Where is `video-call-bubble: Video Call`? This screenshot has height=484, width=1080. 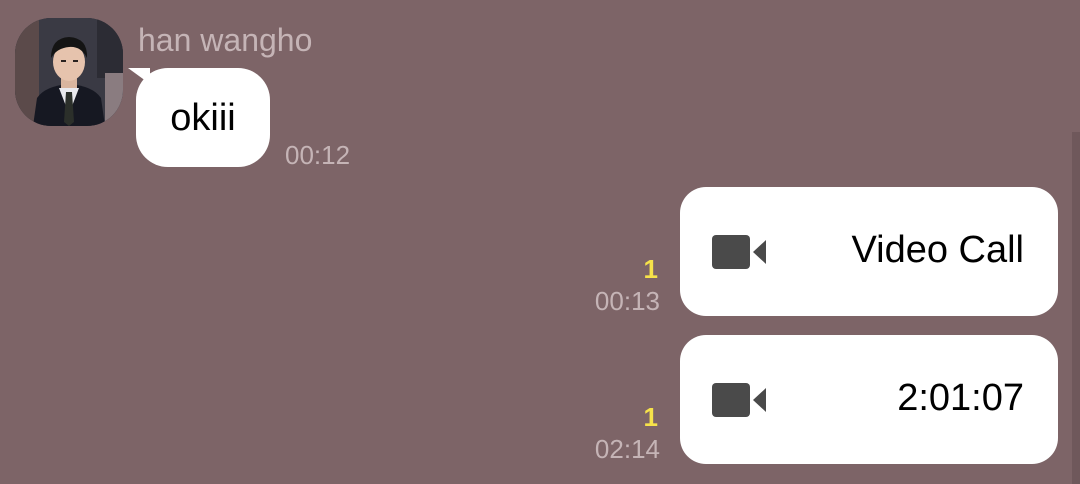 video-call-bubble: Video Call is located at coordinates (869, 251).